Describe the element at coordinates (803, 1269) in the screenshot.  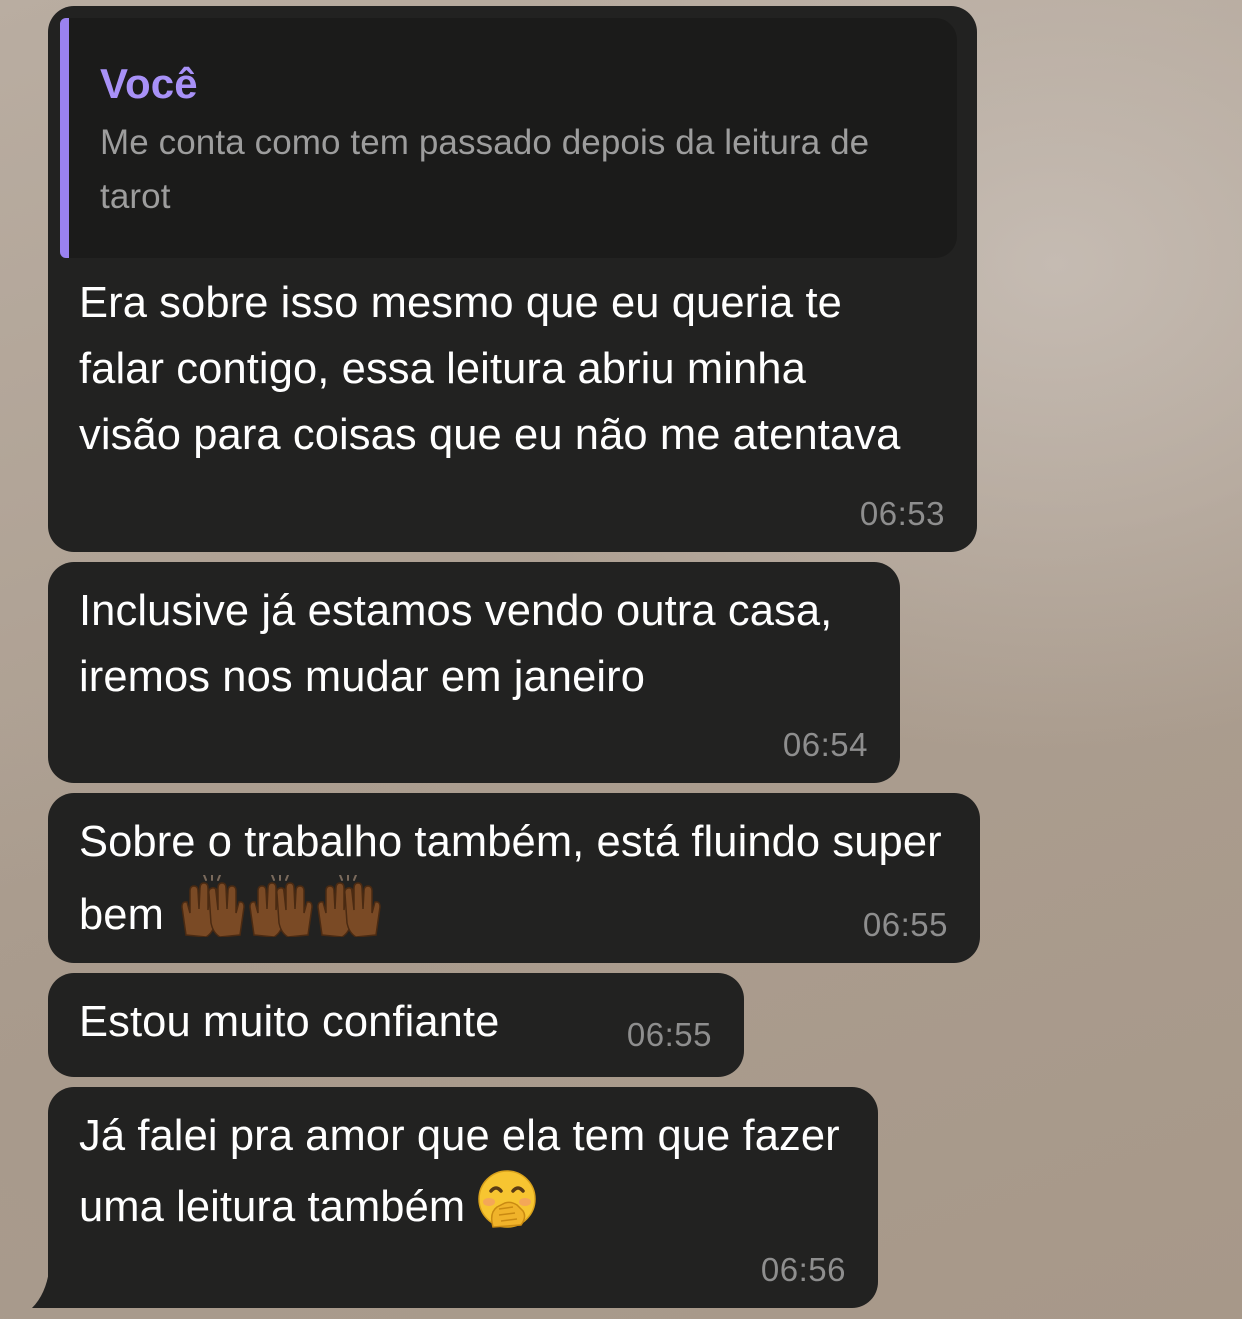
I see `message-time: 06:56` at that location.